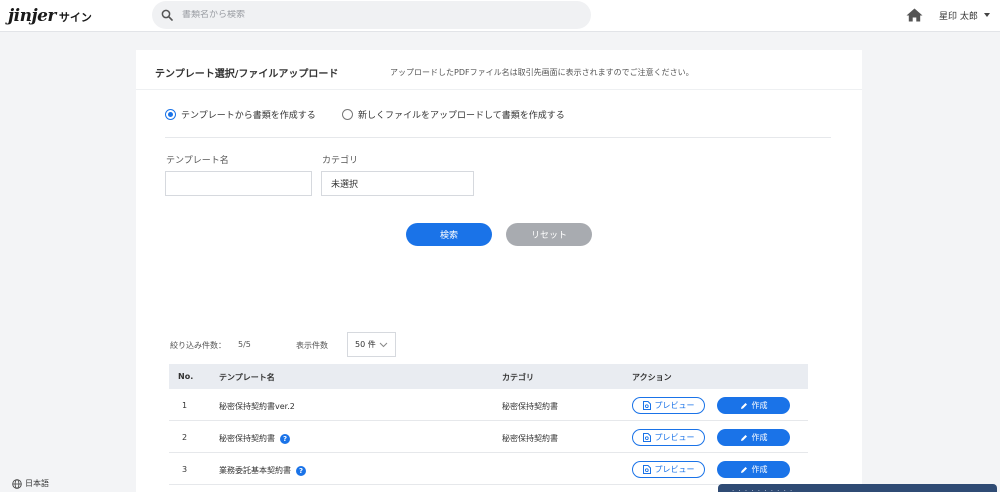 This screenshot has height=492, width=1000. I want to click on row-template-name: 秘密保持契約書ver.2, so click(257, 406).